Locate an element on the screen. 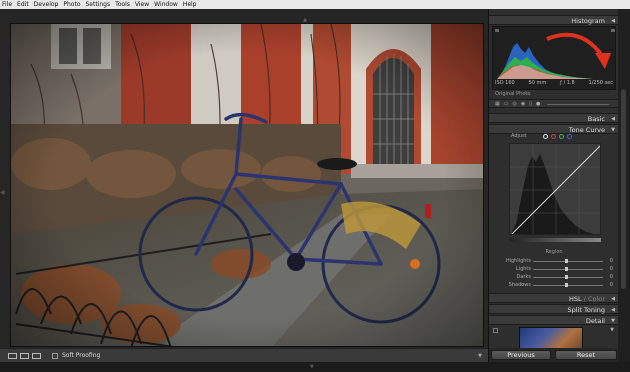 Image resolution: width=630 pixels, height=372 pixels. camera-info: ISO 160 50 mm ƒ / 1.8 1/250 sec is located at coordinates (554, 84).